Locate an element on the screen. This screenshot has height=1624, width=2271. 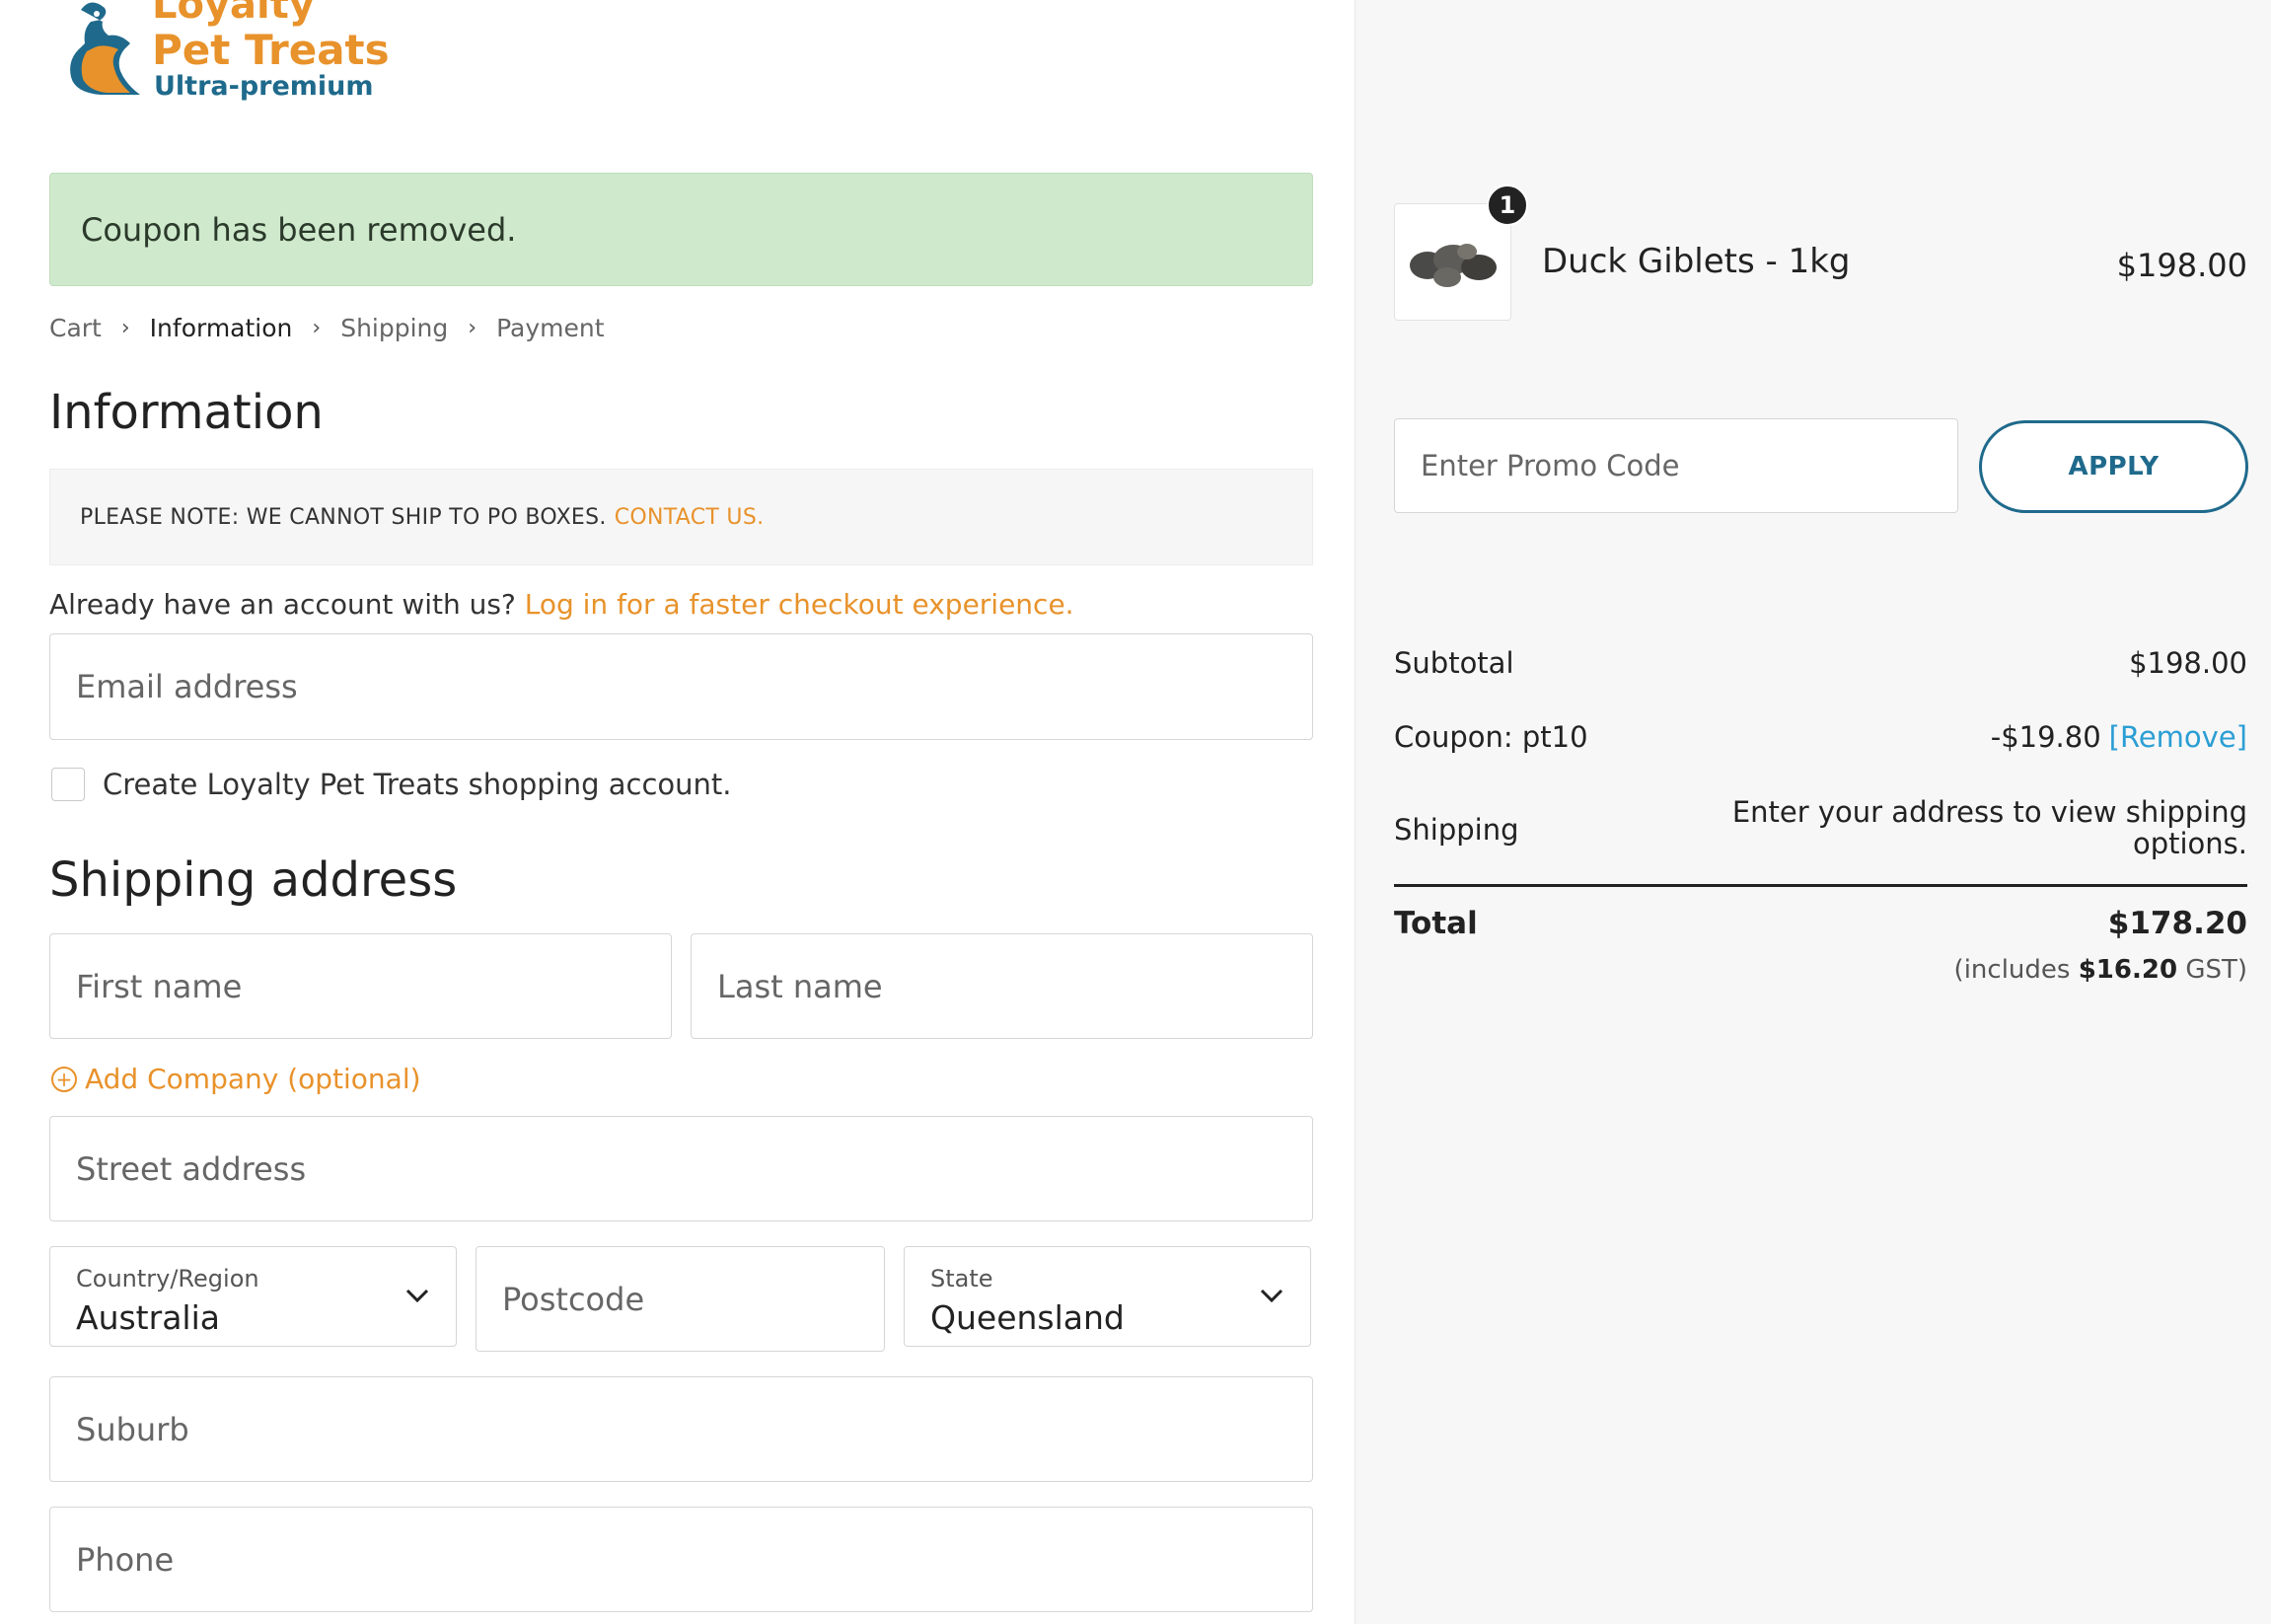
phone-field is located at coordinates (681, 1559).